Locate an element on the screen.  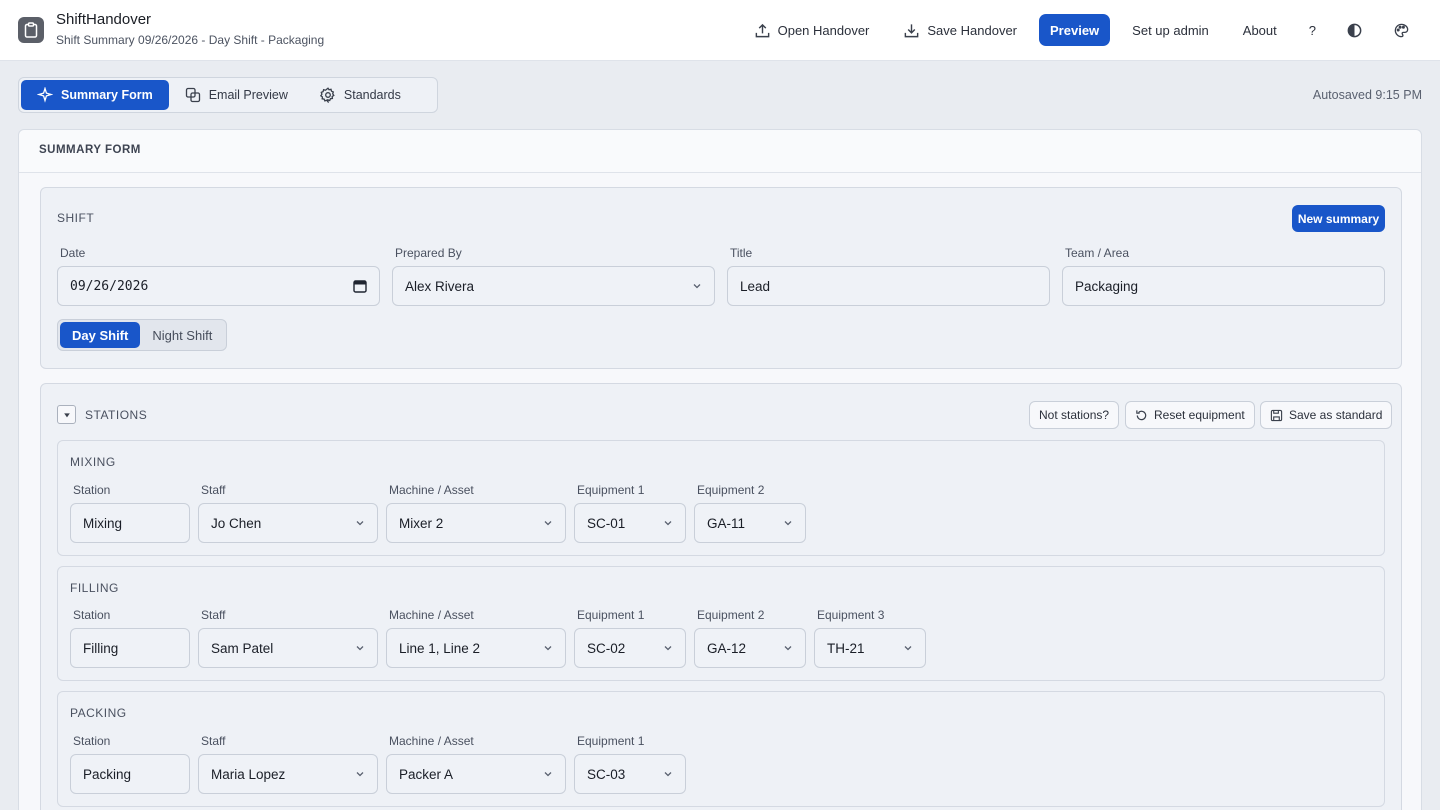
station-name-input: Packing is located at coordinates (130, 774).